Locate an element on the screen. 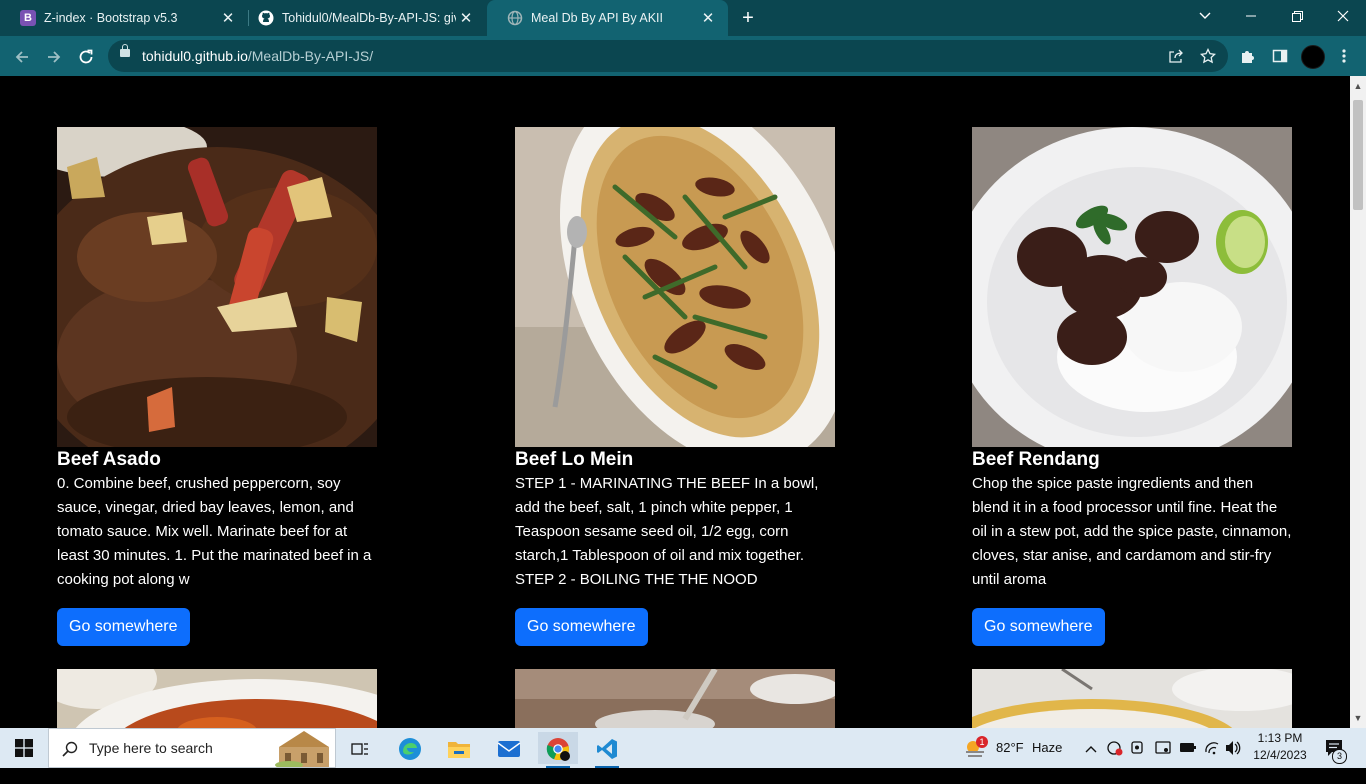  forward-button is located at coordinates (54, 56).